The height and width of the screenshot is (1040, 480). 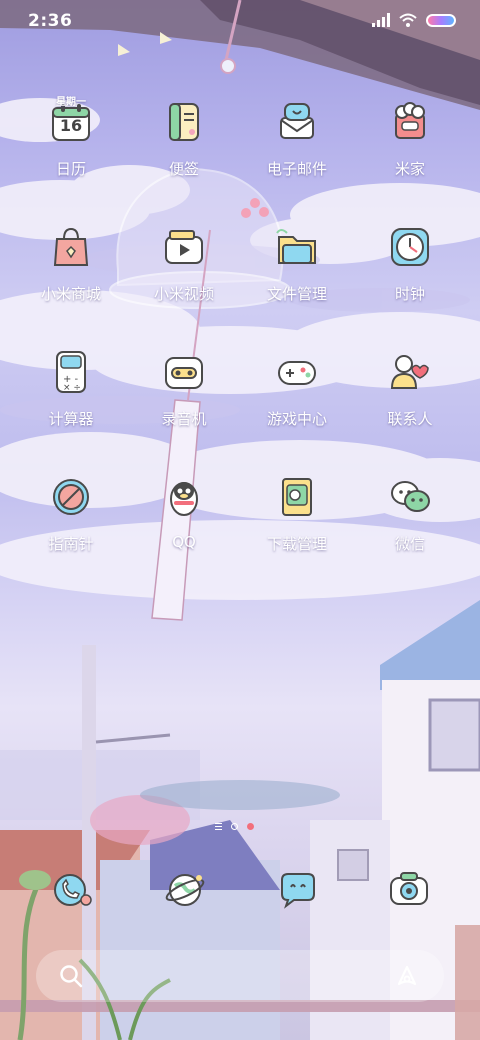 I want to click on app-label: 便签, so click(x=183, y=169).